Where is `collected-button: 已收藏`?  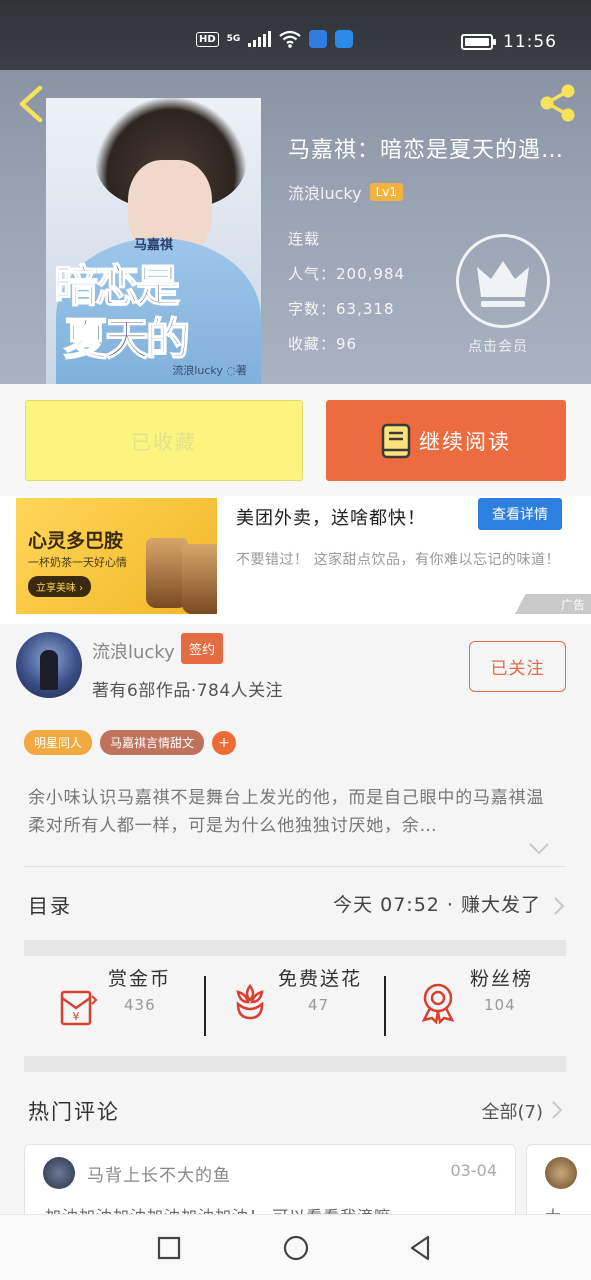 collected-button: 已收藏 is located at coordinates (164, 440).